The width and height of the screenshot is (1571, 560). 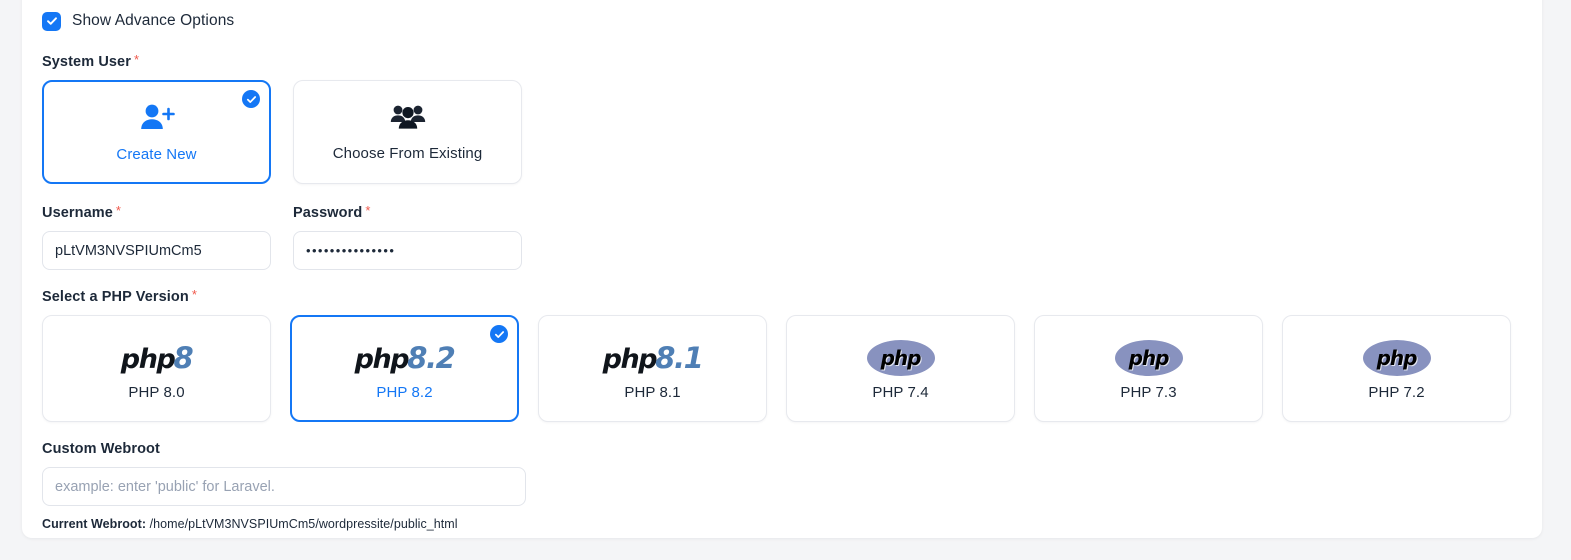 What do you see at coordinates (194, 294) in the screenshot?
I see `php-version-required-mark: *` at bounding box center [194, 294].